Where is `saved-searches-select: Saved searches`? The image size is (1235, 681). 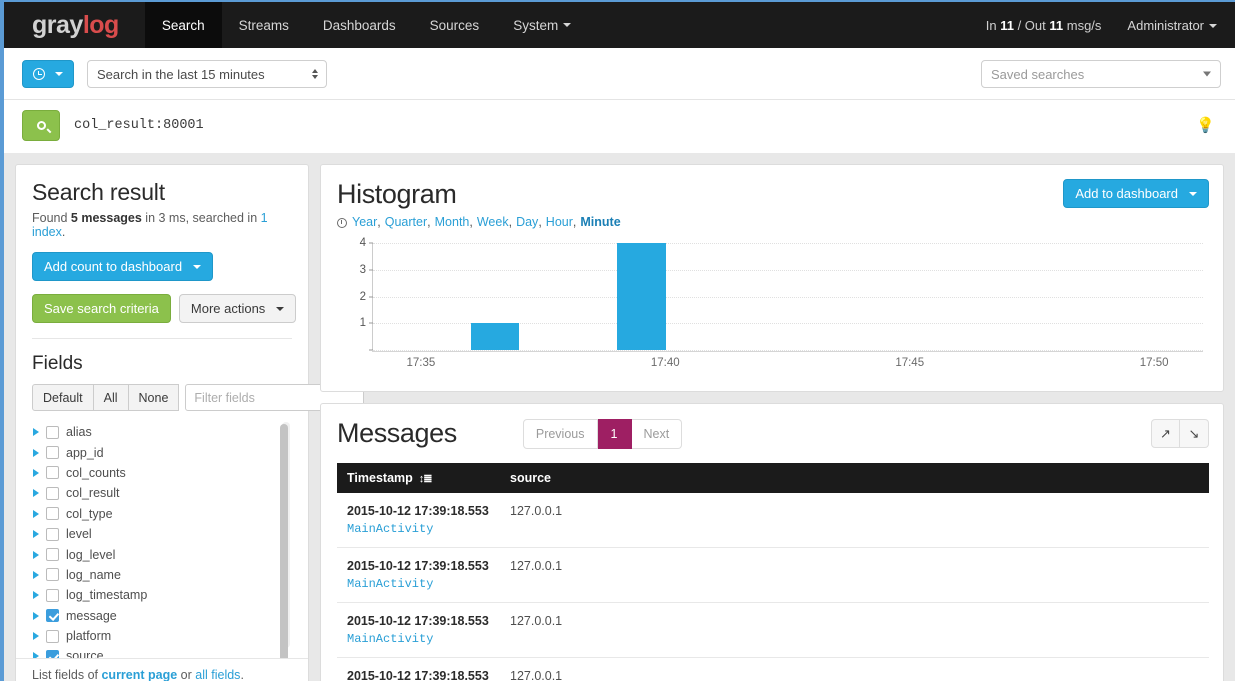 saved-searches-select: Saved searches is located at coordinates (1101, 74).